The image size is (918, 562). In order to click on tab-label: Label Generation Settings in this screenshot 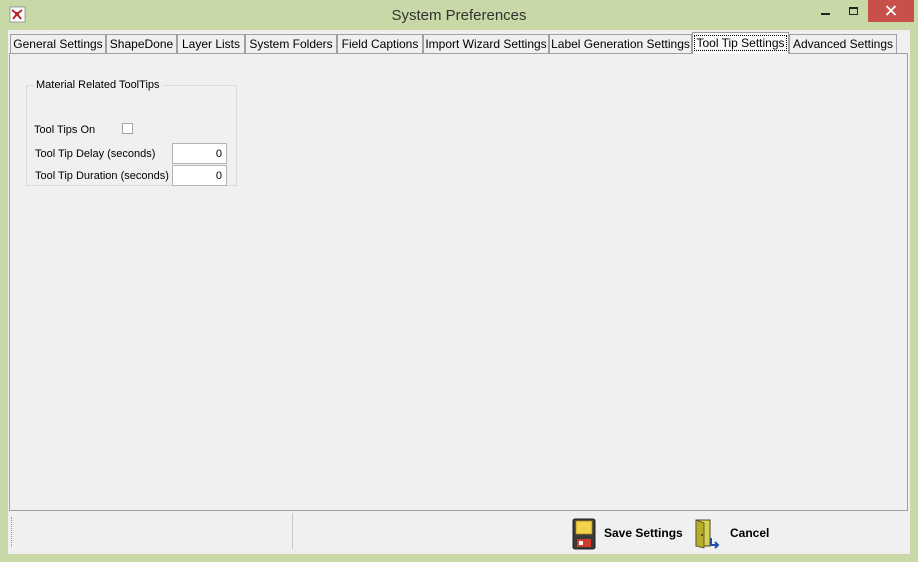, I will do `click(620, 44)`.